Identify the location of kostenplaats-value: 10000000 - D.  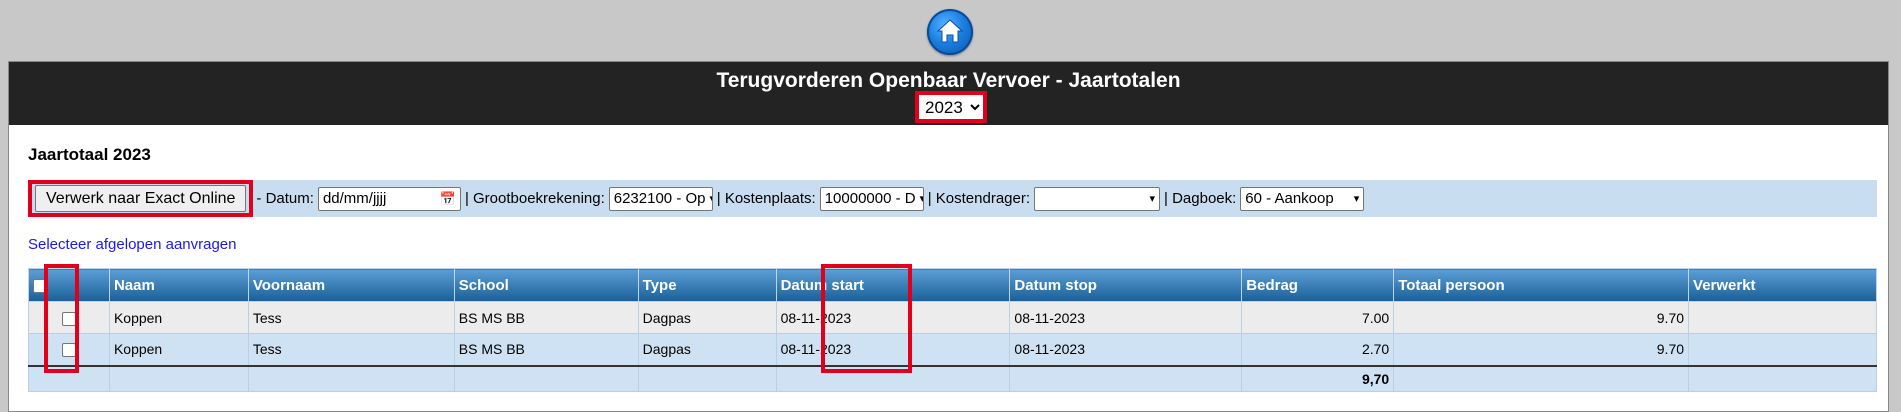
(870, 198).